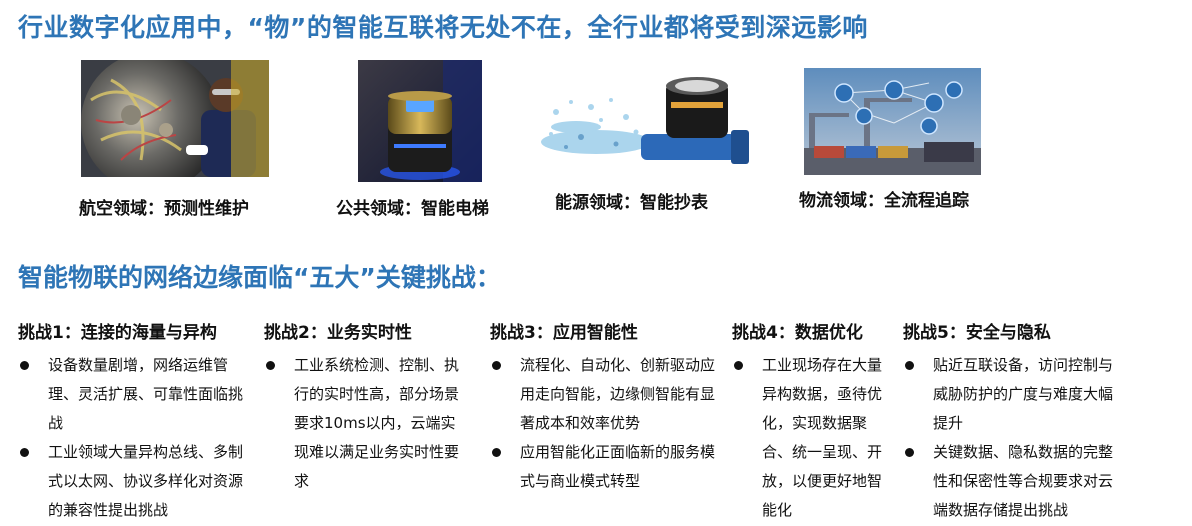  What do you see at coordinates (884, 201) in the screenshot?
I see `caption-logistics: 物流领域：全流程追踪` at bounding box center [884, 201].